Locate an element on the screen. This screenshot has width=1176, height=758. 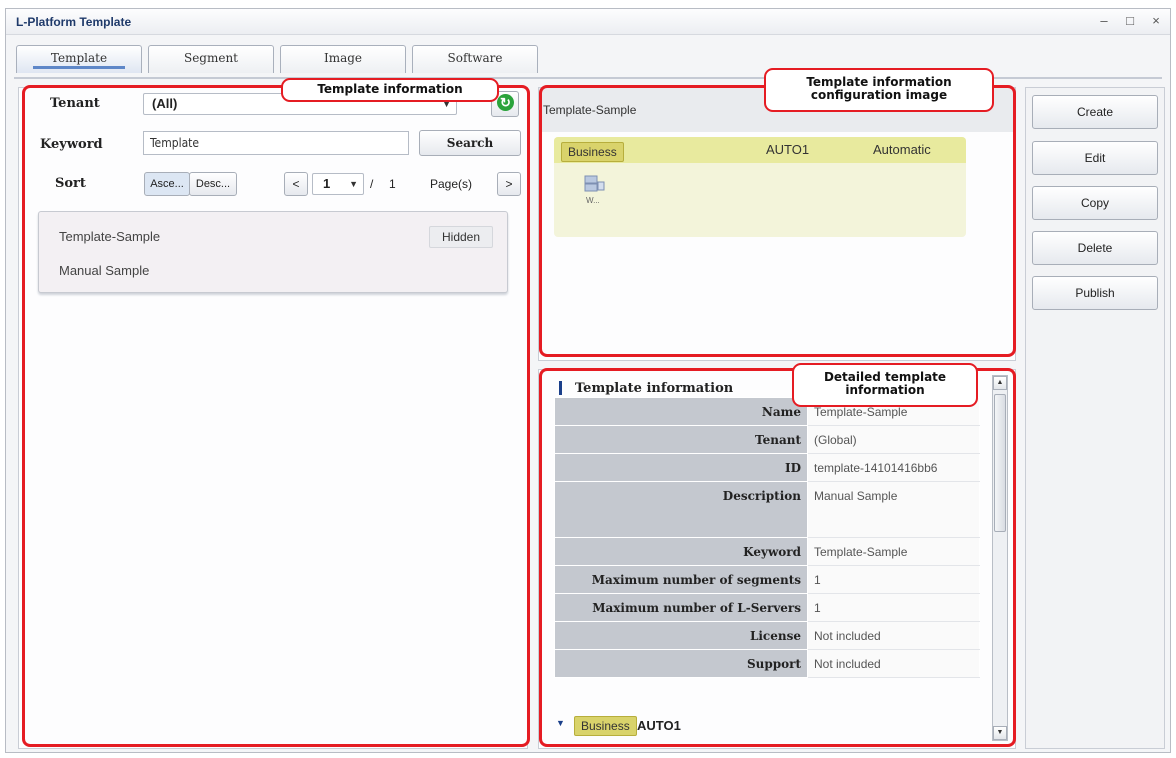
publish-button: Publish is located at coordinates (1095, 293).